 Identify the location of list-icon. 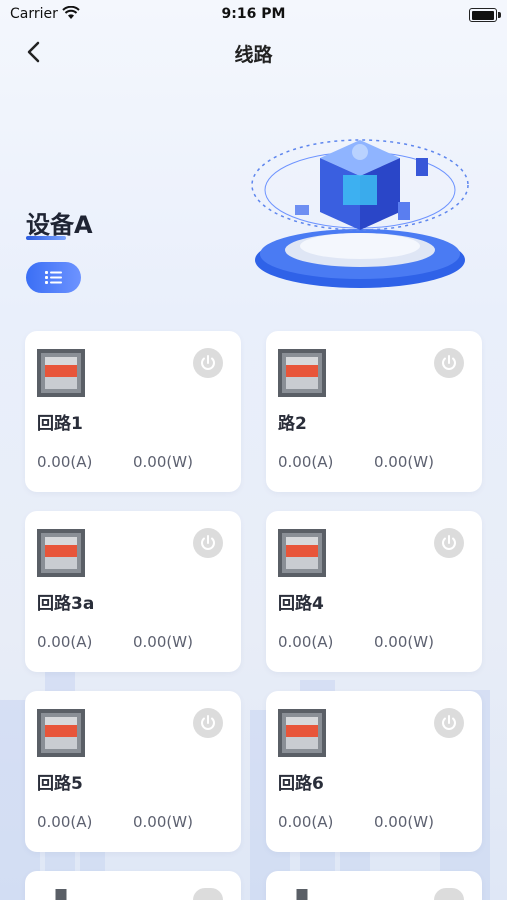
(53, 277).